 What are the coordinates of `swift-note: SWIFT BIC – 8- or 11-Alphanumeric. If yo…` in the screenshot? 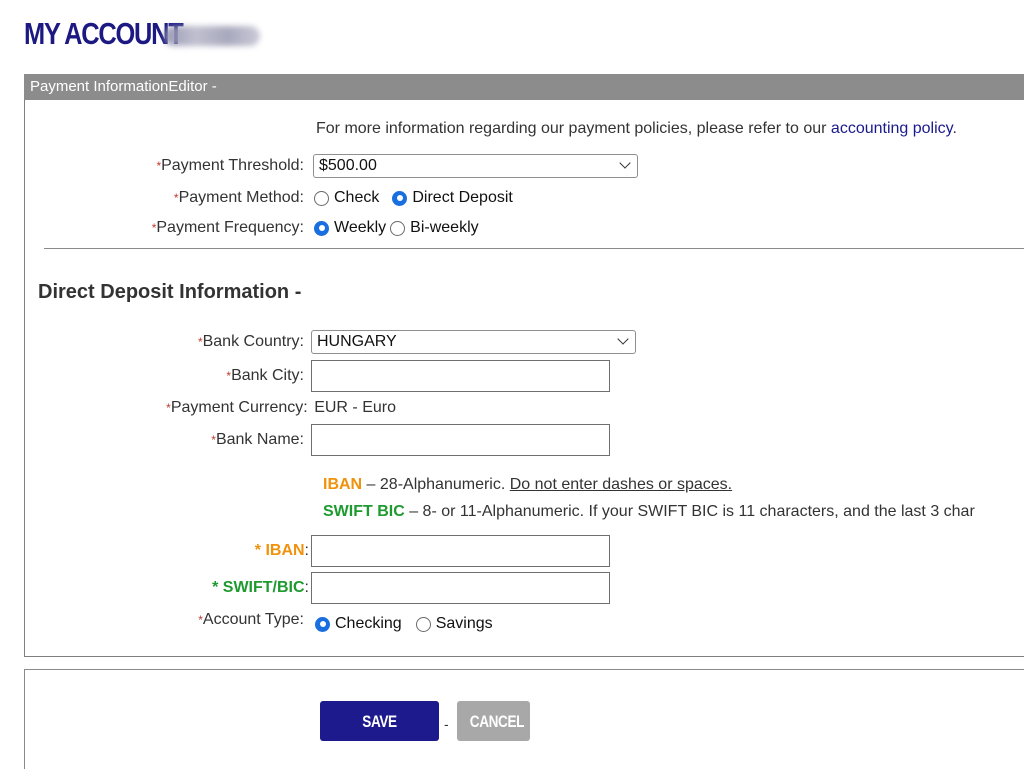 It's located at (649, 512).